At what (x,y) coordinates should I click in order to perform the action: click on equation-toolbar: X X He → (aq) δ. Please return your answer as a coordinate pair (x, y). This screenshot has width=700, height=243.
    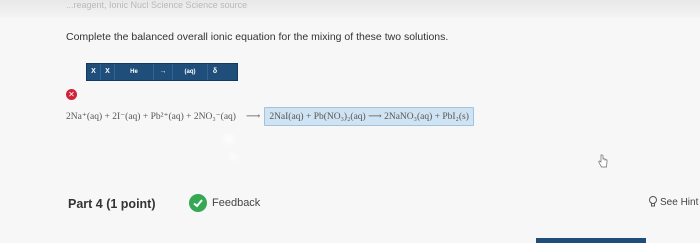
    Looking at the image, I should click on (162, 72).